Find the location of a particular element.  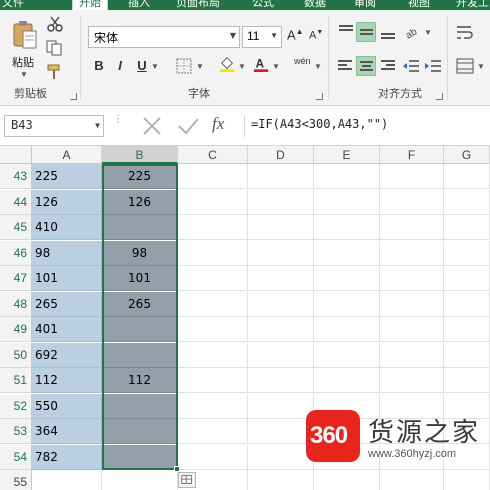

font-launcher-icon is located at coordinates (319, 96).